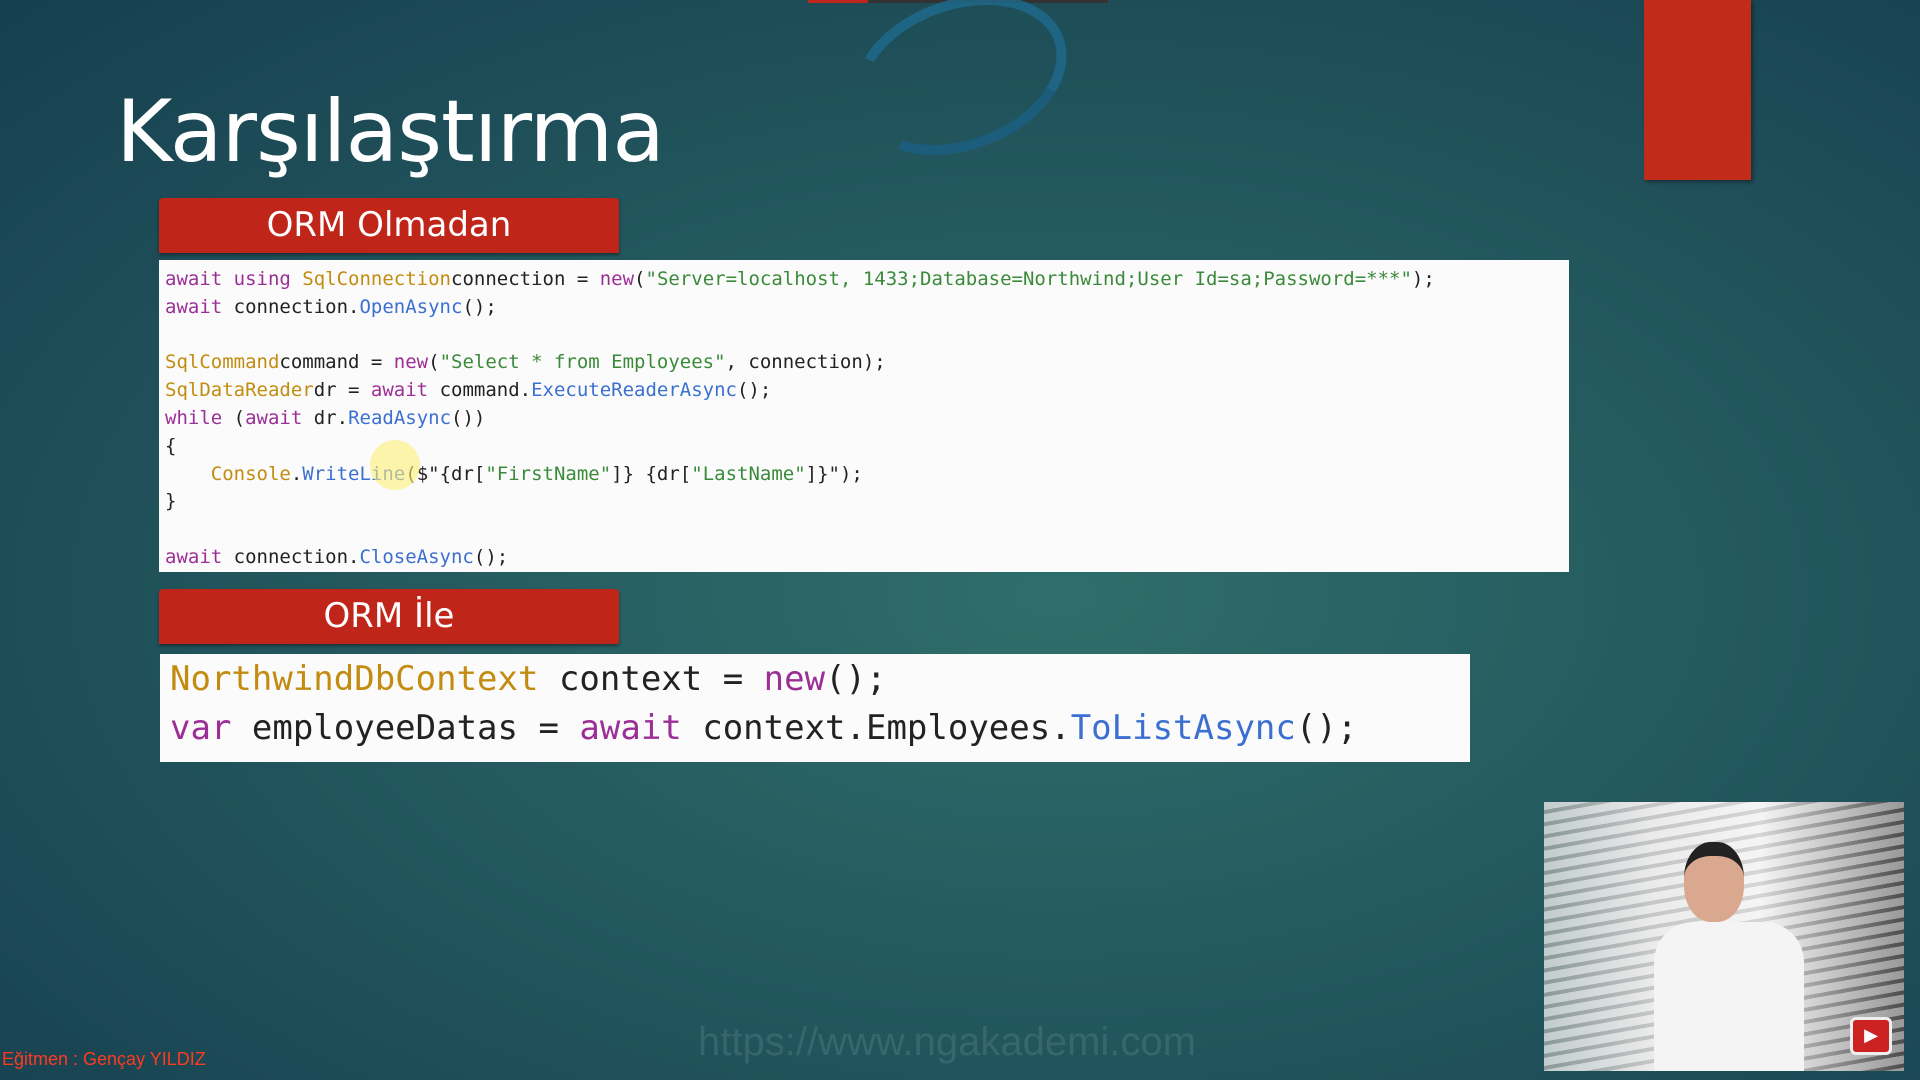  What do you see at coordinates (748, 473) in the screenshot?
I see `code-token: "LastName"` at bounding box center [748, 473].